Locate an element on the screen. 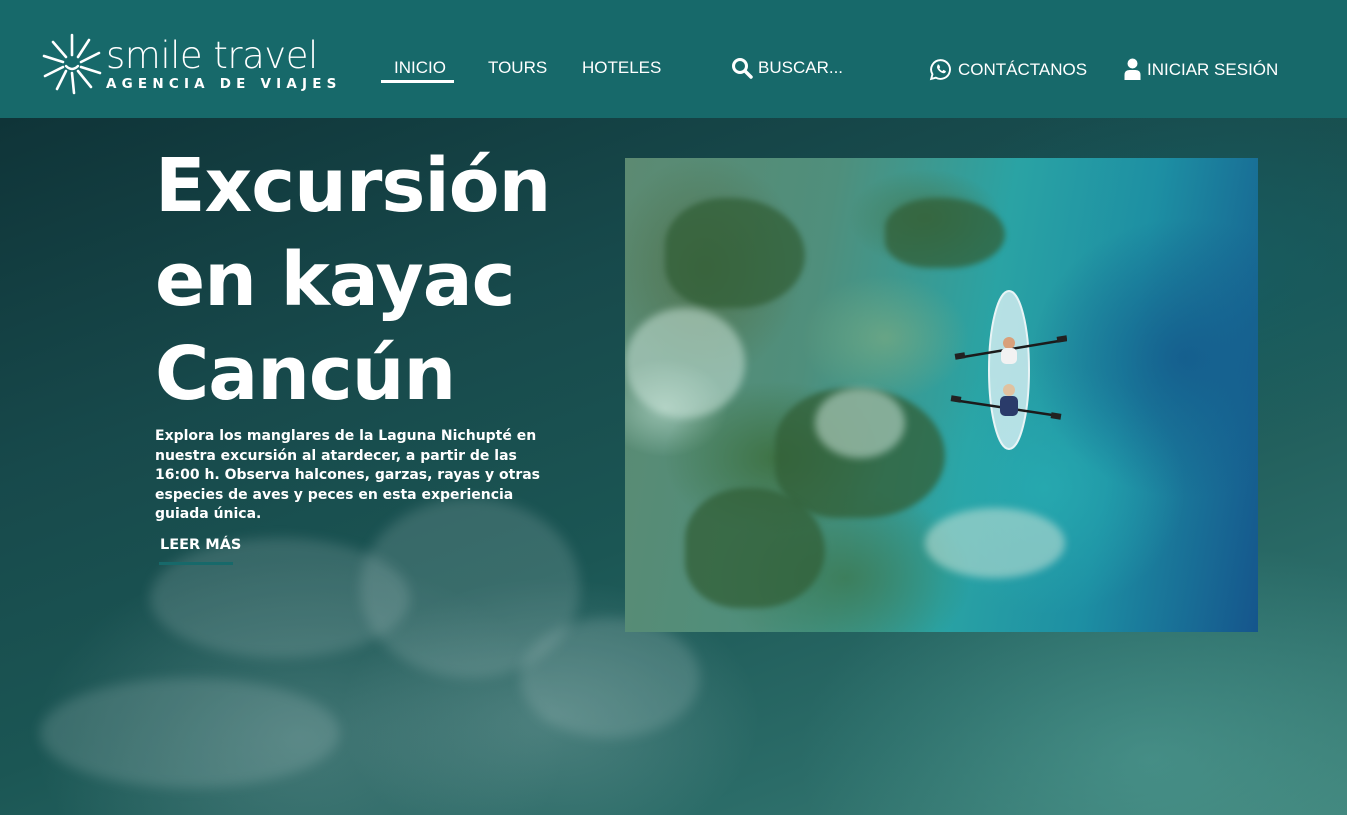 This screenshot has height=815, width=1347. search-icon is located at coordinates (742, 68).